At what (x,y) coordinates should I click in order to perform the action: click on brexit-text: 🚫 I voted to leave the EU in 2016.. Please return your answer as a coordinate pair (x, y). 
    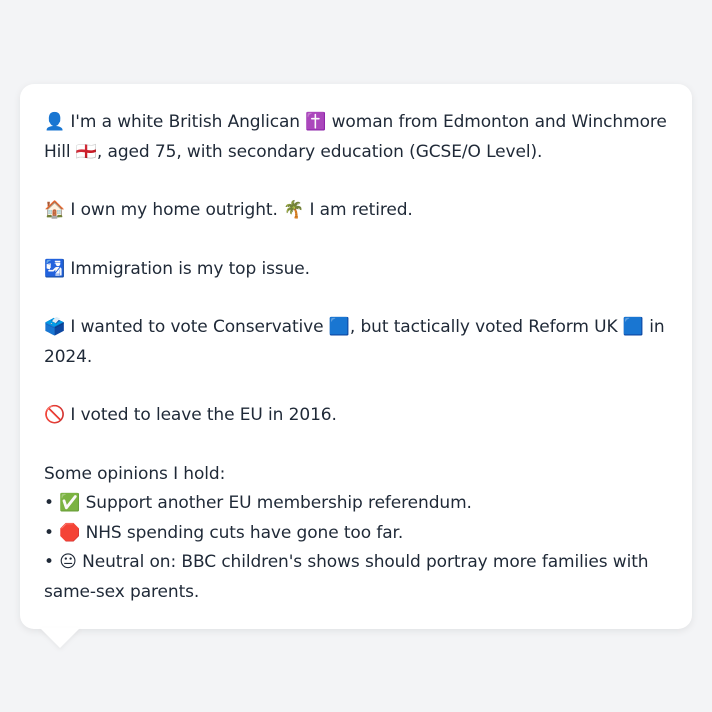
    Looking at the image, I should click on (190, 415).